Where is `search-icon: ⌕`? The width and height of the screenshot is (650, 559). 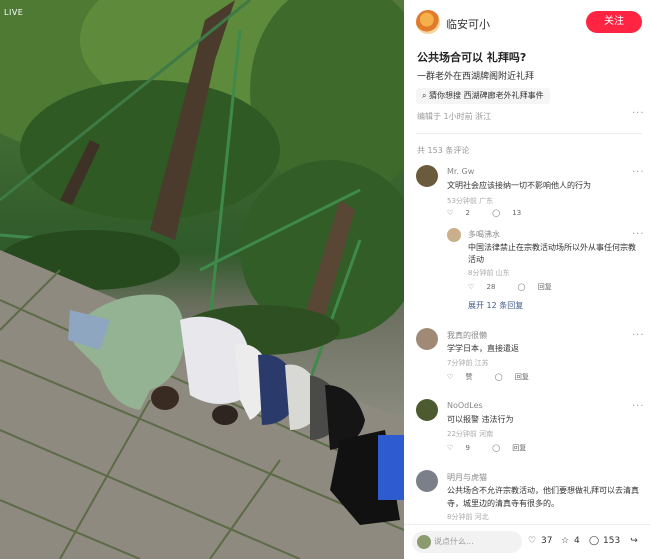 search-icon: ⌕ is located at coordinates (424, 95).